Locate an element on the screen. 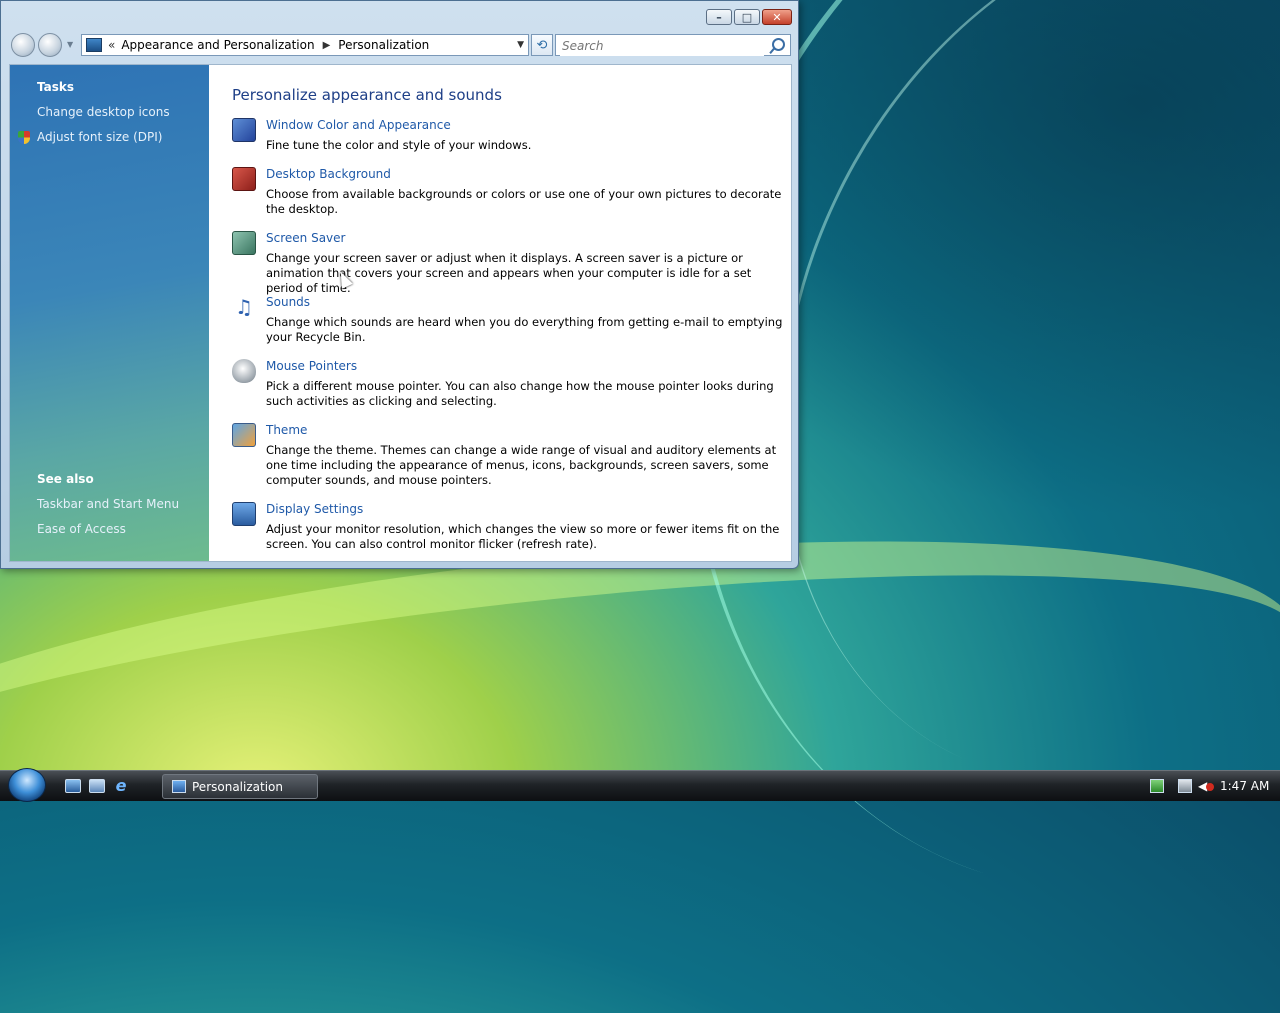 The width and height of the screenshot is (1280, 1013). search-box is located at coordinates (673, 45).